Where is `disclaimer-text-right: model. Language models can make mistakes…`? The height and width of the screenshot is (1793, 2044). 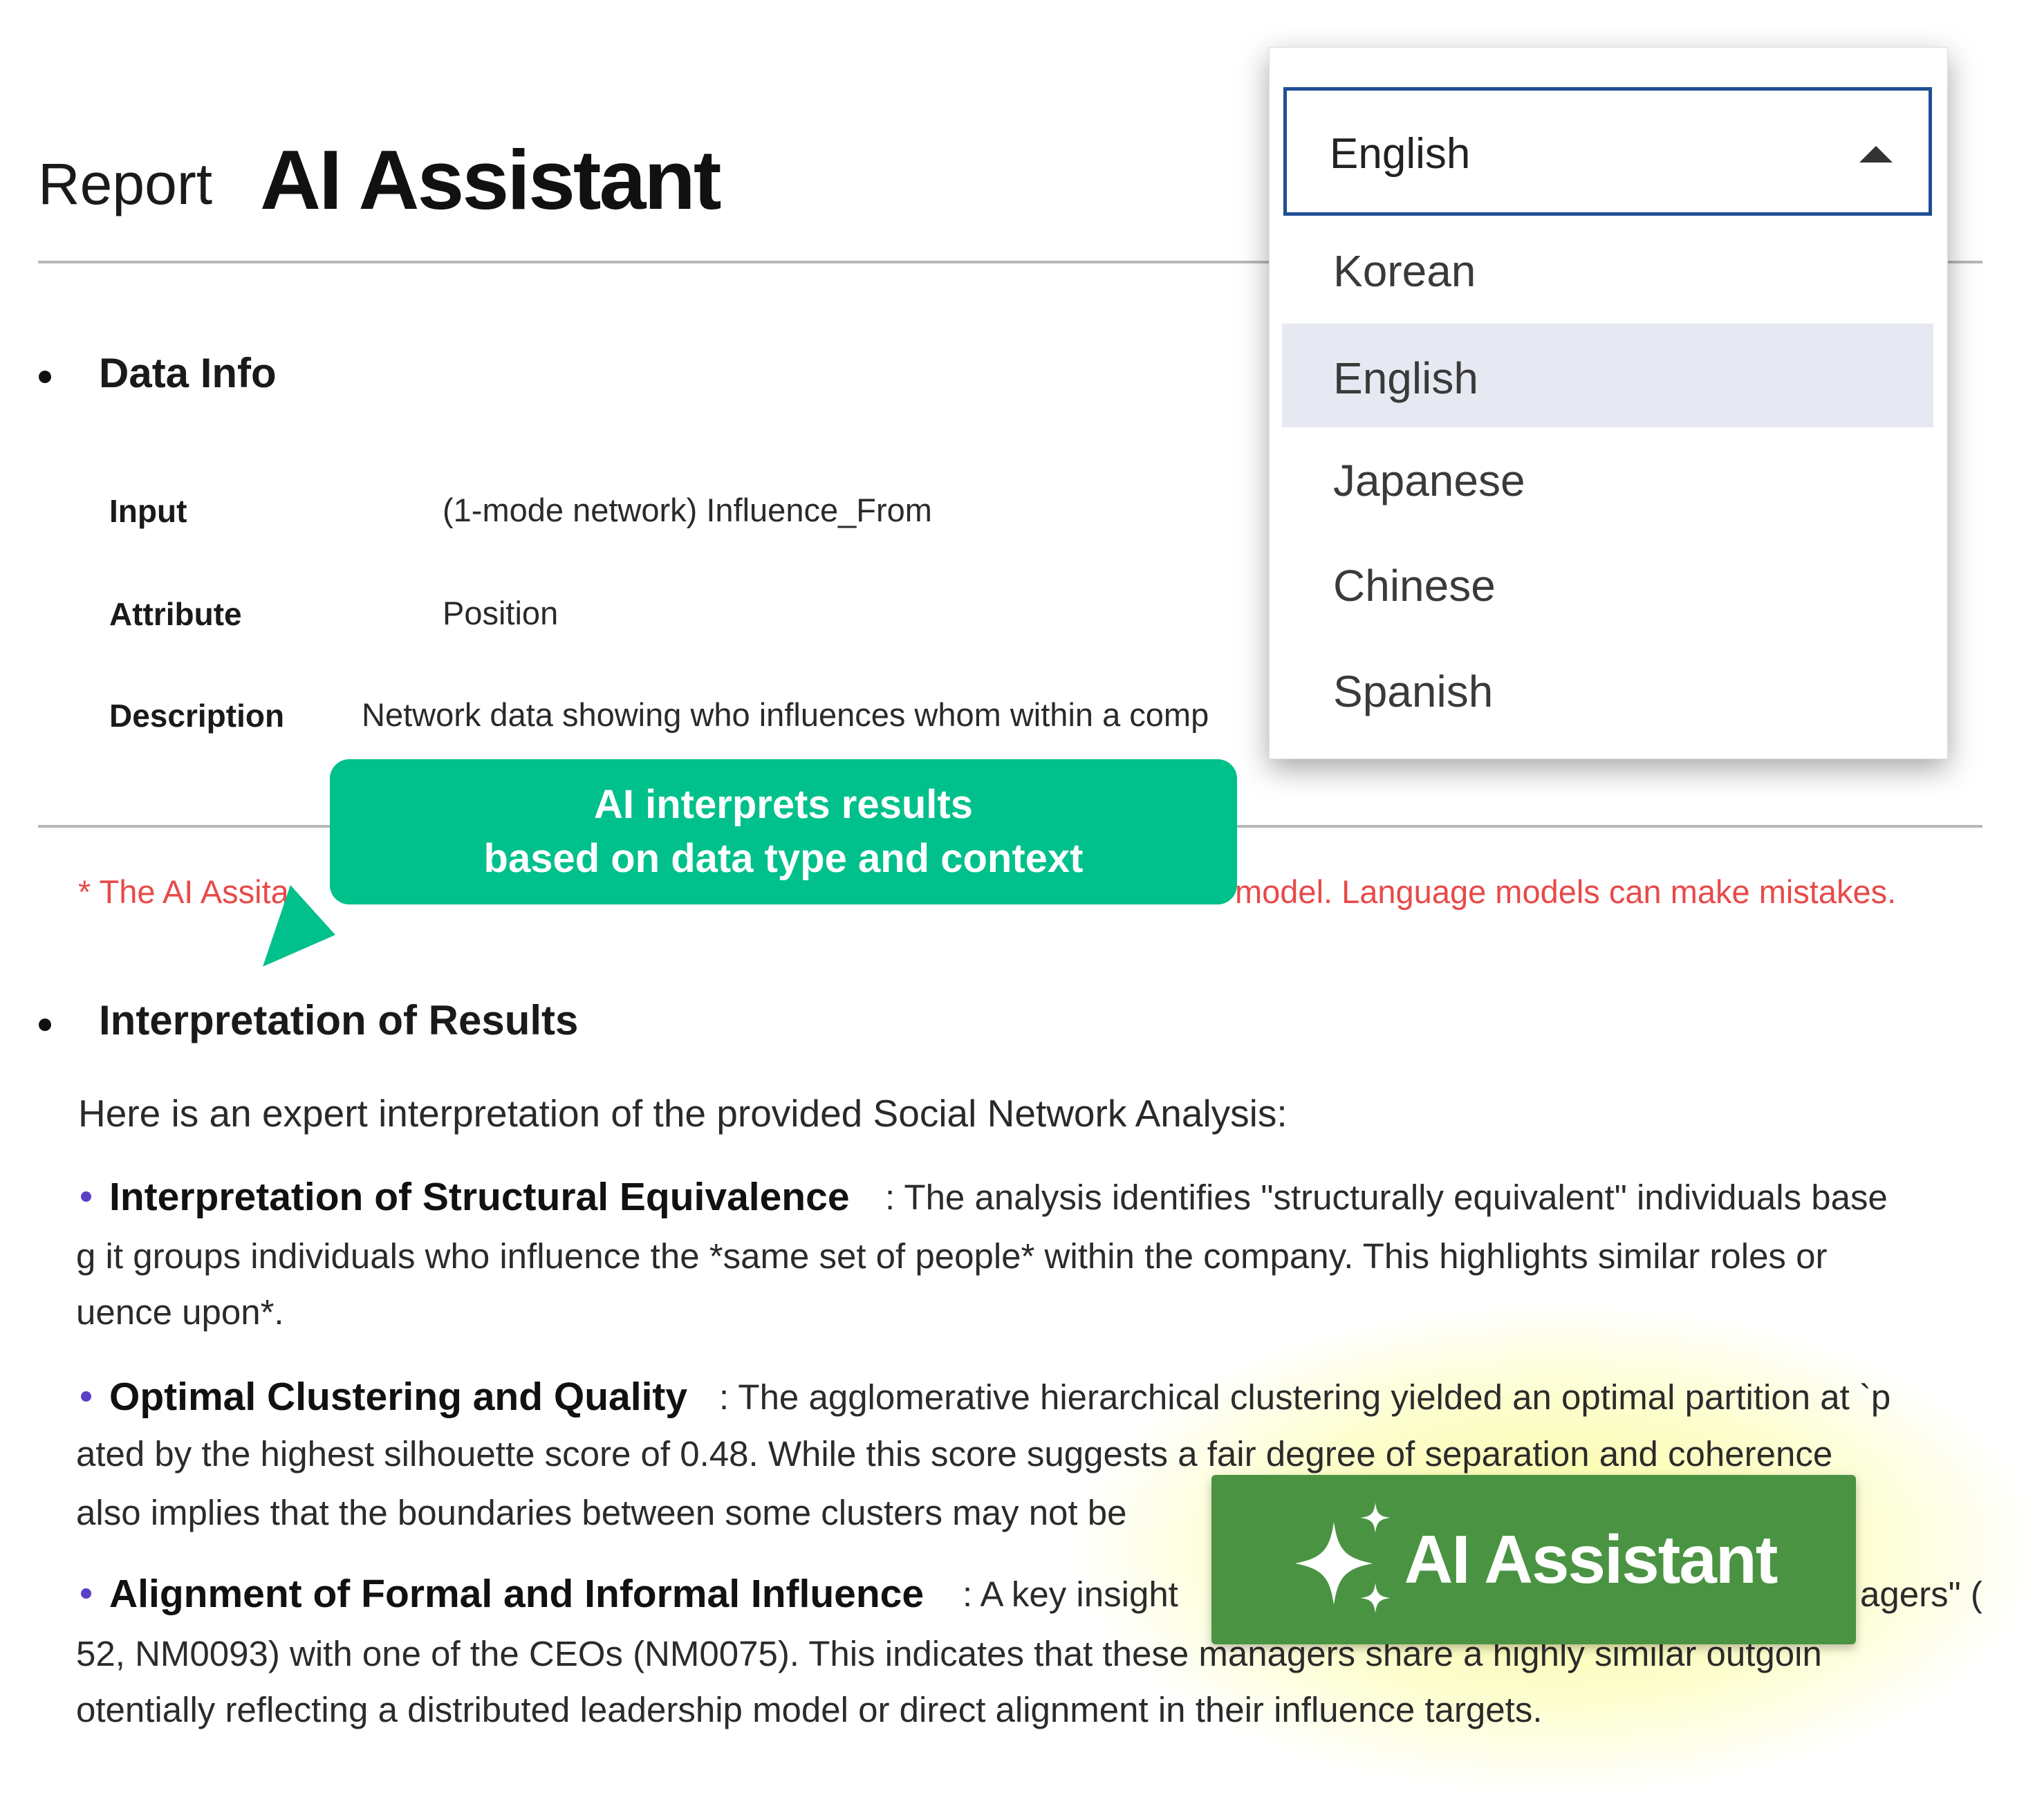
disclaimer-text-right: model. Language models can make mistakes… is located at coordinates (1566, 892).